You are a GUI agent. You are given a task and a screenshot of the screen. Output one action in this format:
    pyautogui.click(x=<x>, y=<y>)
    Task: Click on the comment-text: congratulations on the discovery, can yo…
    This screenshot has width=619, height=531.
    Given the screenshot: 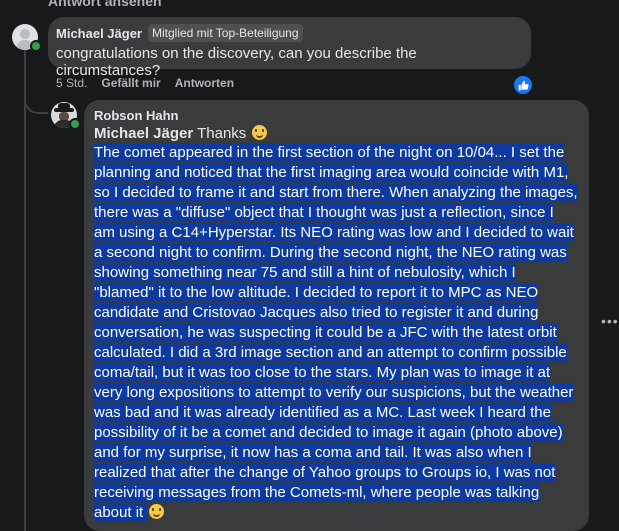 What is the action you would take?
    pyautogui.click(x=236, y=62)
    